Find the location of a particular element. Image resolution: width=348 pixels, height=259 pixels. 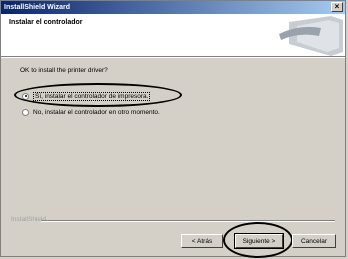

back-button: < Atrás is located at coordinates (202, 241).